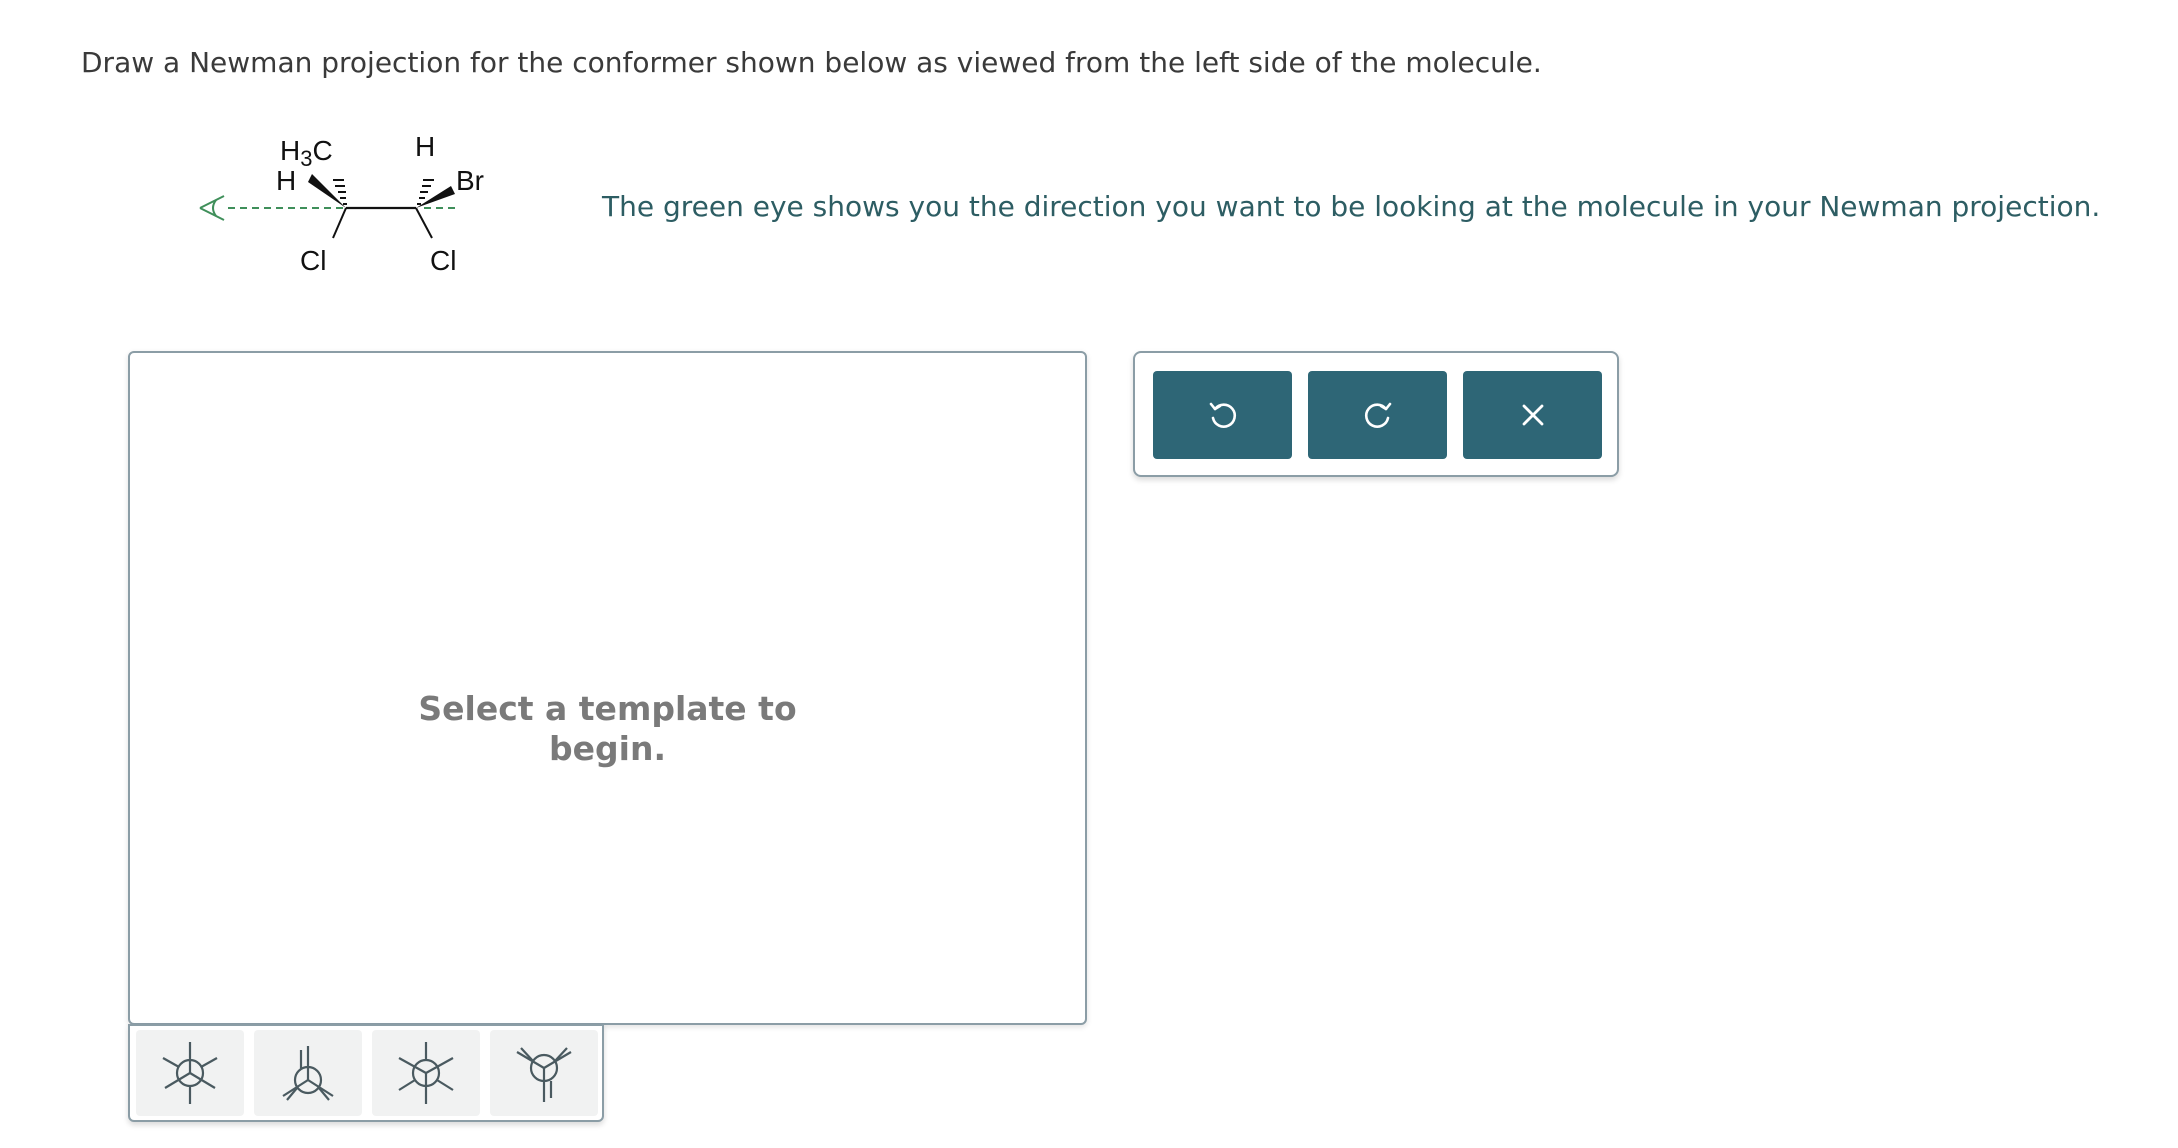 The image size is (2178, 1148). Describe the element at coordinates (424, 223) in the screenshot. I see `bond-right-cl` at that location.